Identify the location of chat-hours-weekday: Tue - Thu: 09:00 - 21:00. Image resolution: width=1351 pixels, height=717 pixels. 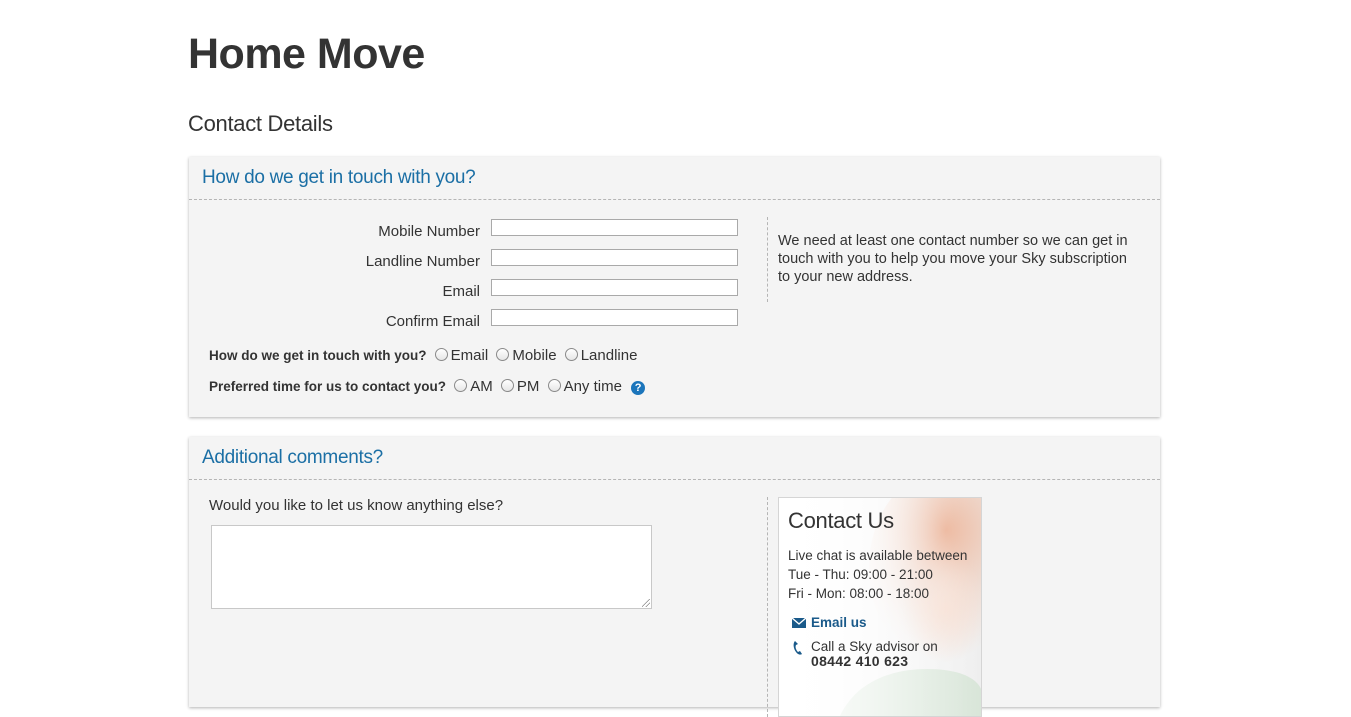
(860, 574).